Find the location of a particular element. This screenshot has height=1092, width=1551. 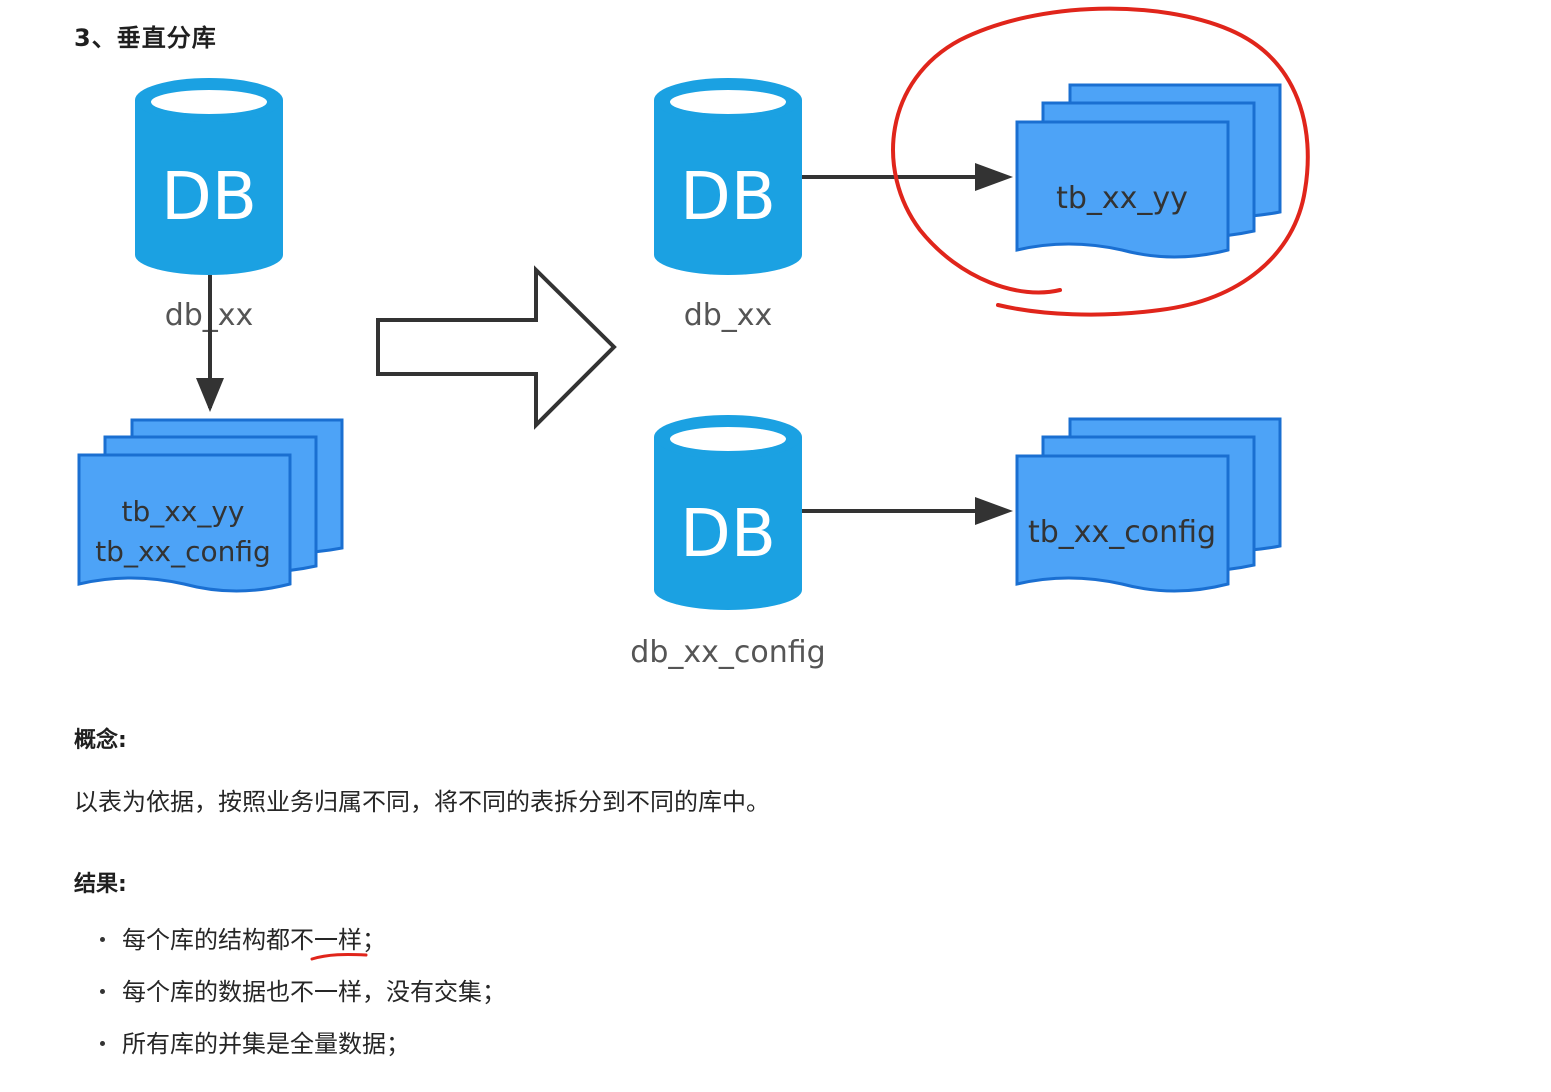

transform-arrow-icon is located at coordinates (496, 347).